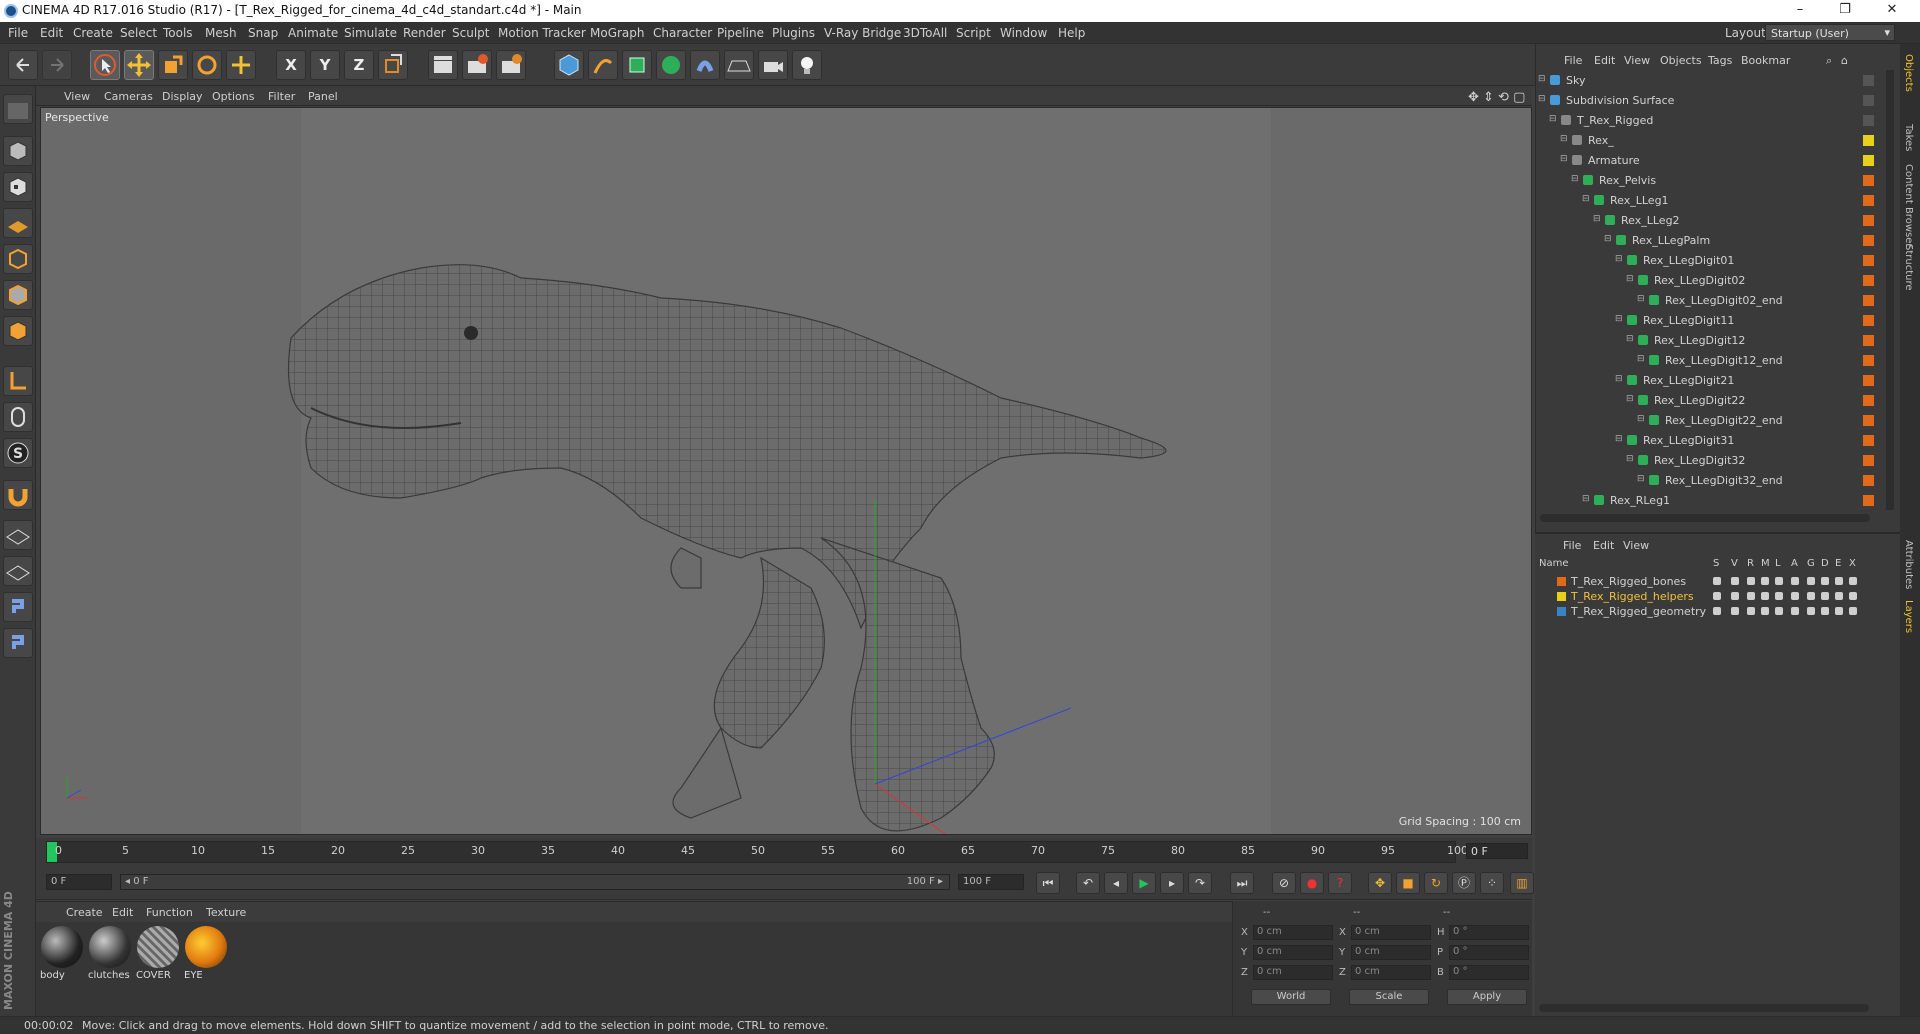  Describe the element at coordinates (1340, 883) in the screenshot. I see `keyframe-selection-button: ?` at that location.